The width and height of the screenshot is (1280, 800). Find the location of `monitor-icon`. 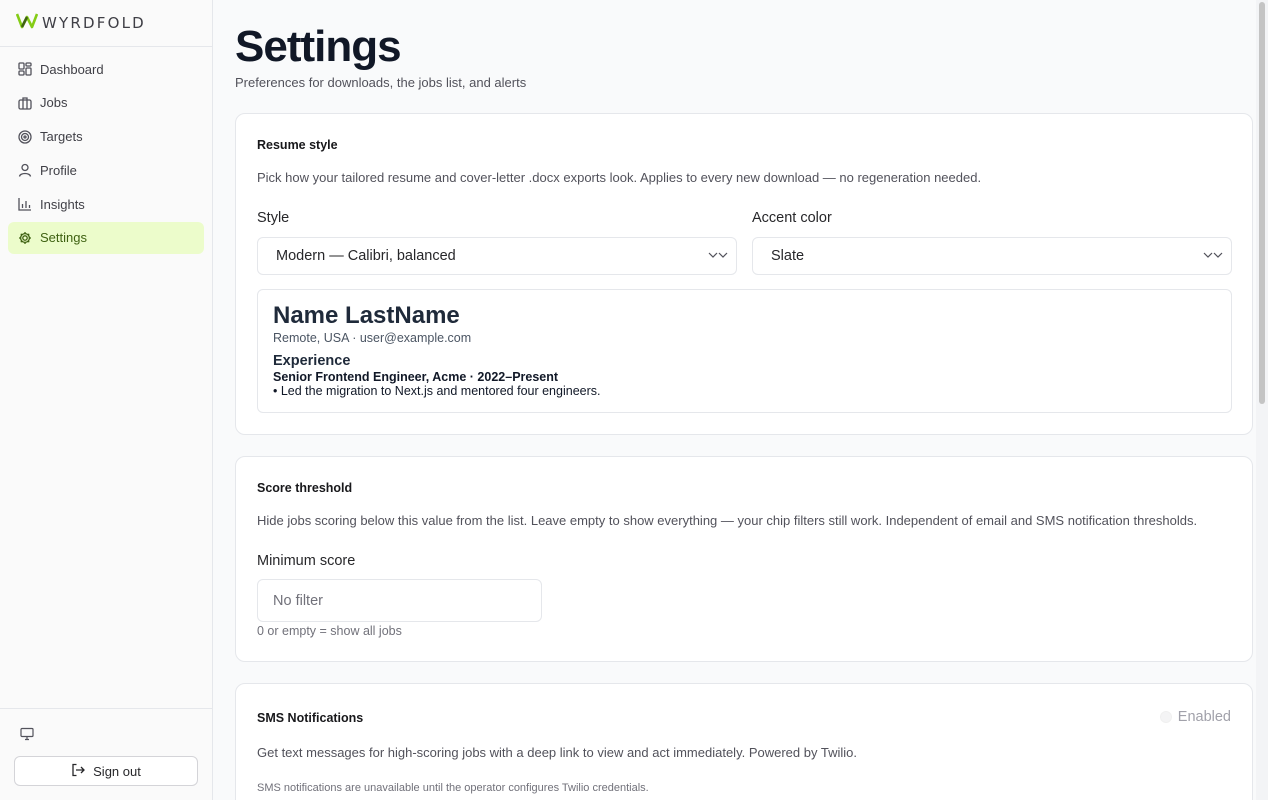

monitor-icon is located at coordinates (27, 736).